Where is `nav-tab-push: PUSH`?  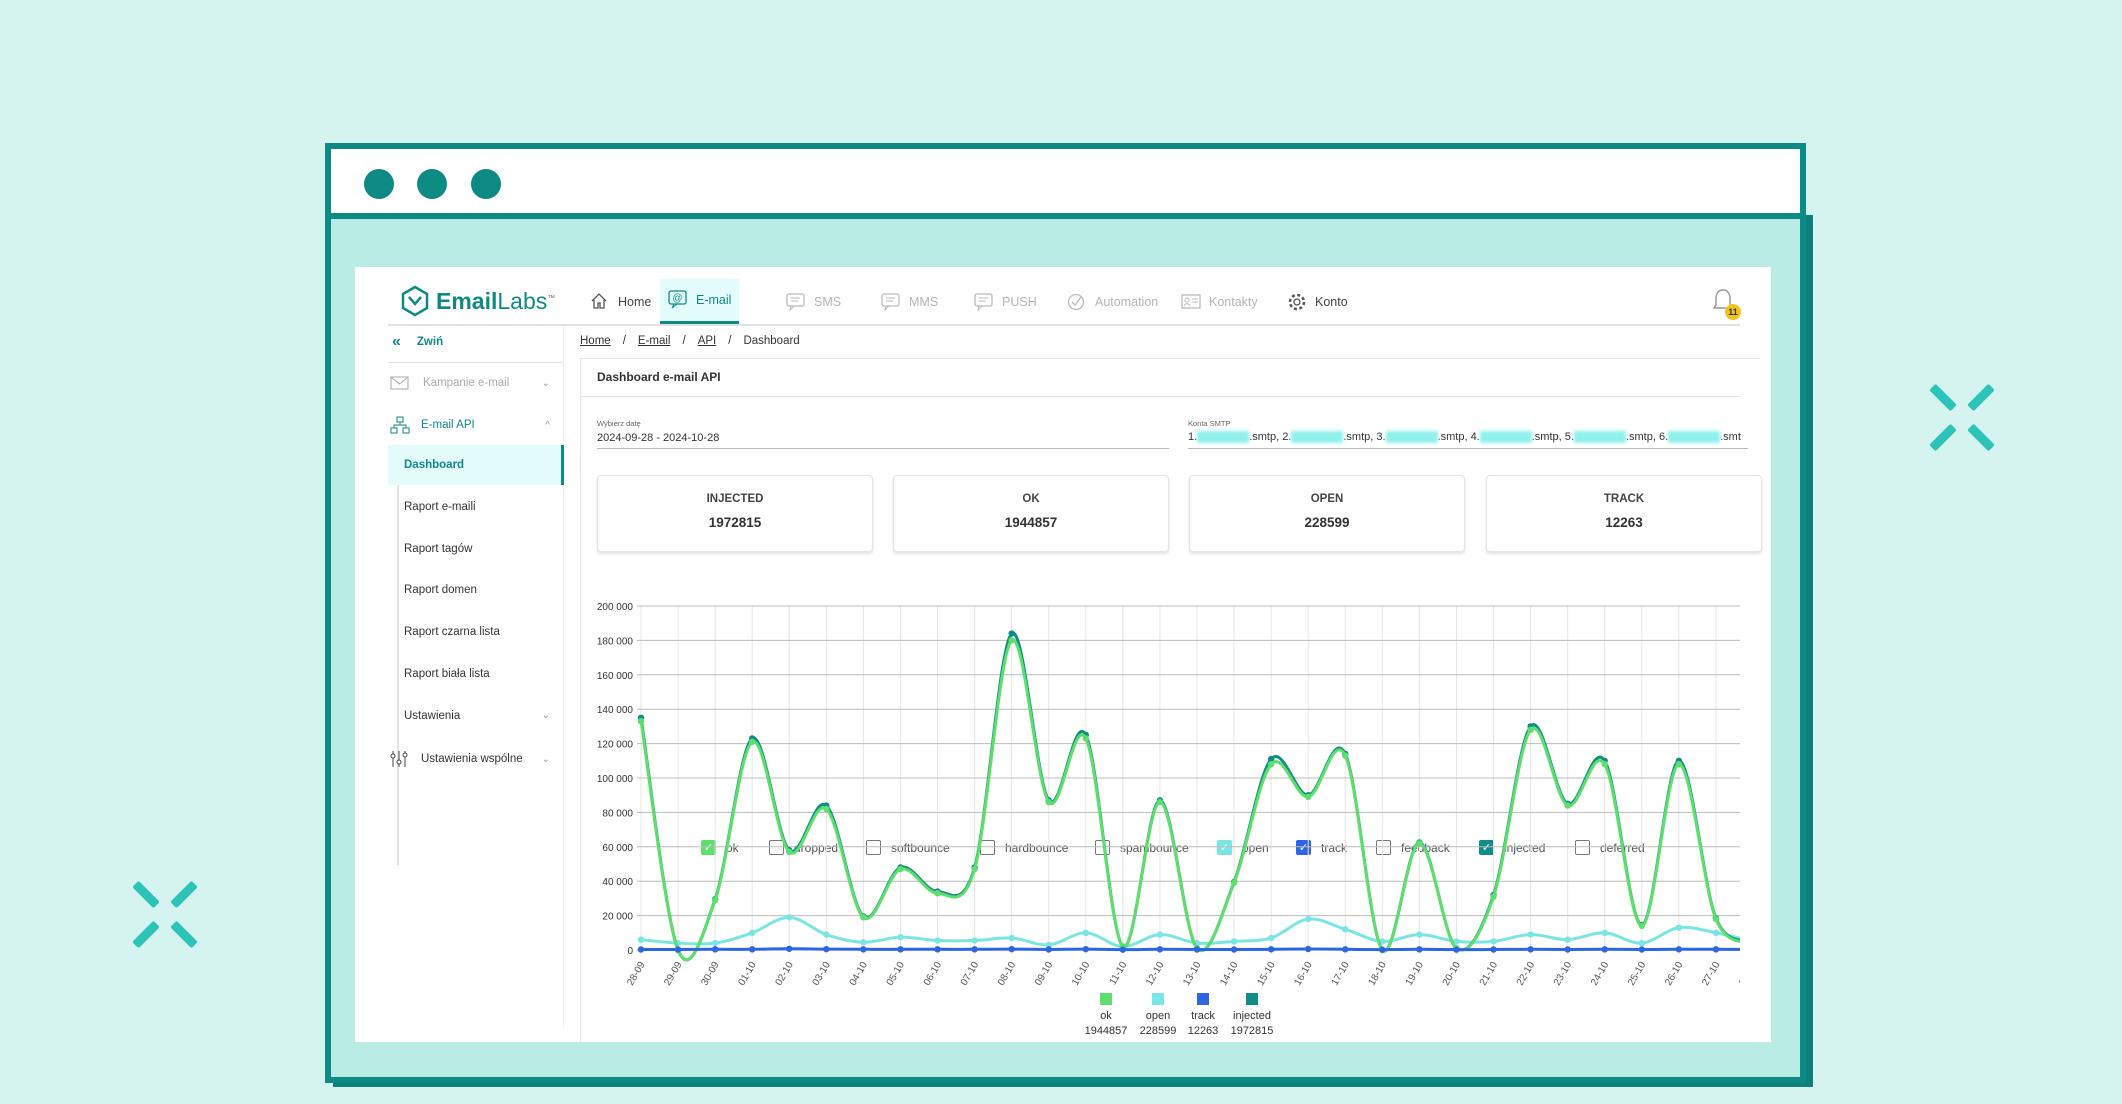 nav-tab-push: PUSH is located at coordinates (1005, 301).